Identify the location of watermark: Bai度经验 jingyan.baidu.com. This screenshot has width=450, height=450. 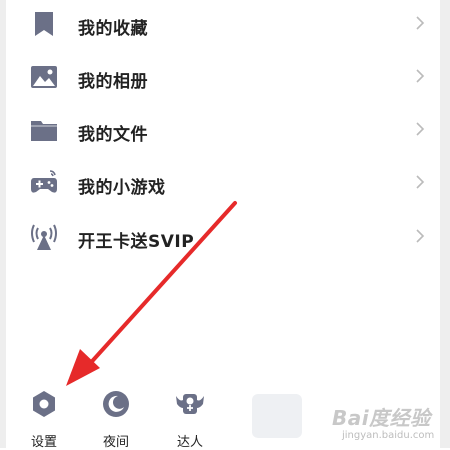
(382, 417).